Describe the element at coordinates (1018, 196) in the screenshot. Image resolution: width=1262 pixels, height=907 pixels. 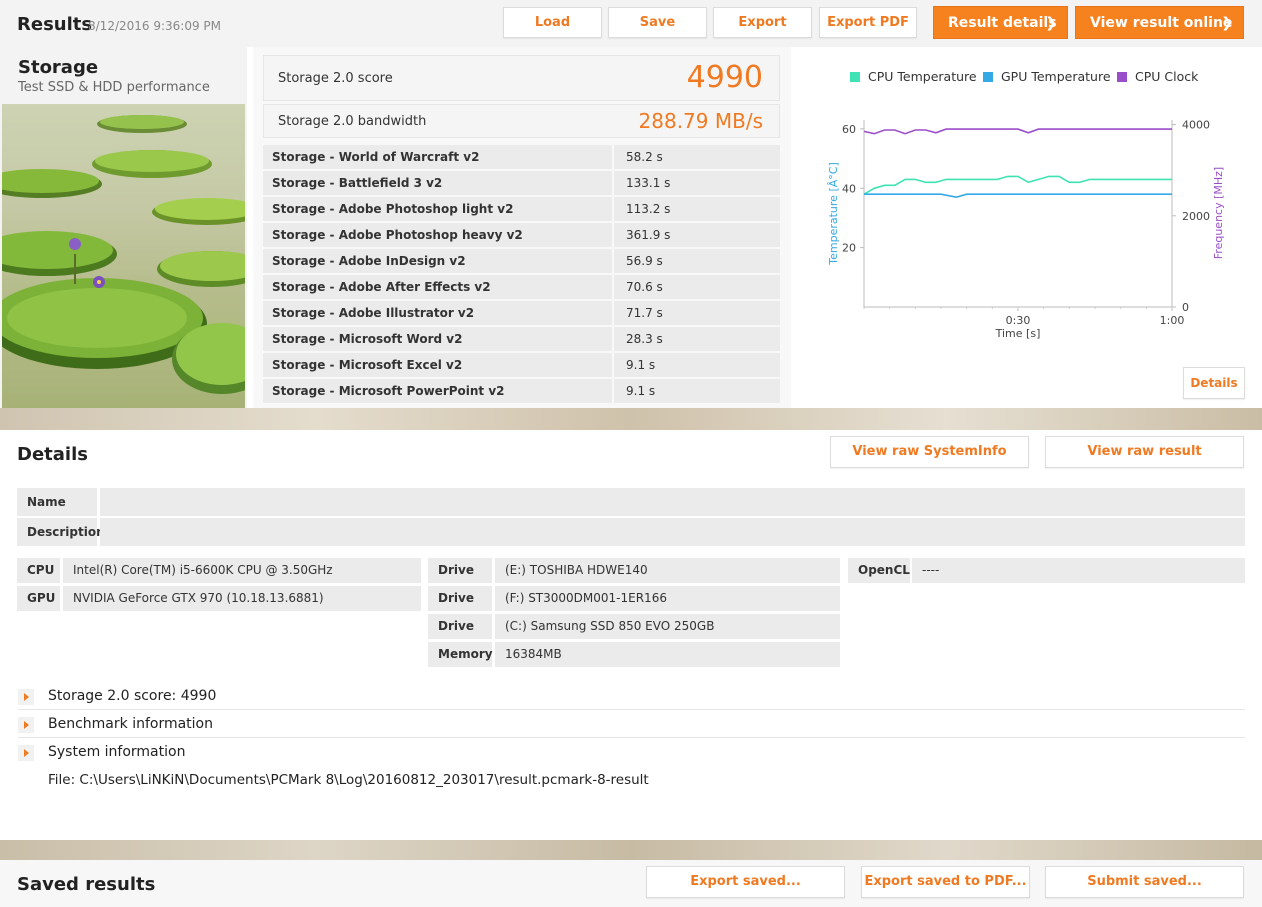
I see `series-line-gpu-temperature` at that location.